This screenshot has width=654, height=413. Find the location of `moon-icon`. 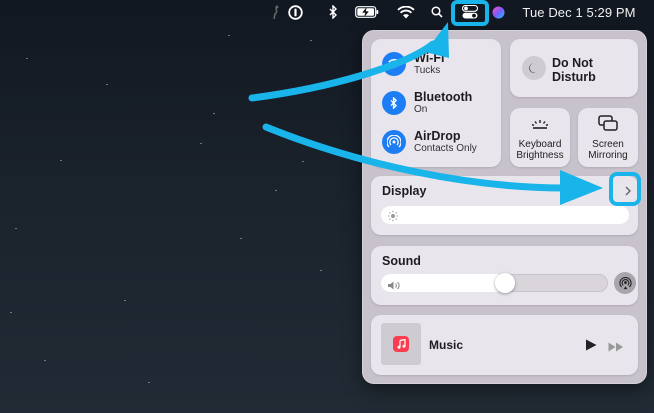

moon-icon is located at coordinates (534, 68).